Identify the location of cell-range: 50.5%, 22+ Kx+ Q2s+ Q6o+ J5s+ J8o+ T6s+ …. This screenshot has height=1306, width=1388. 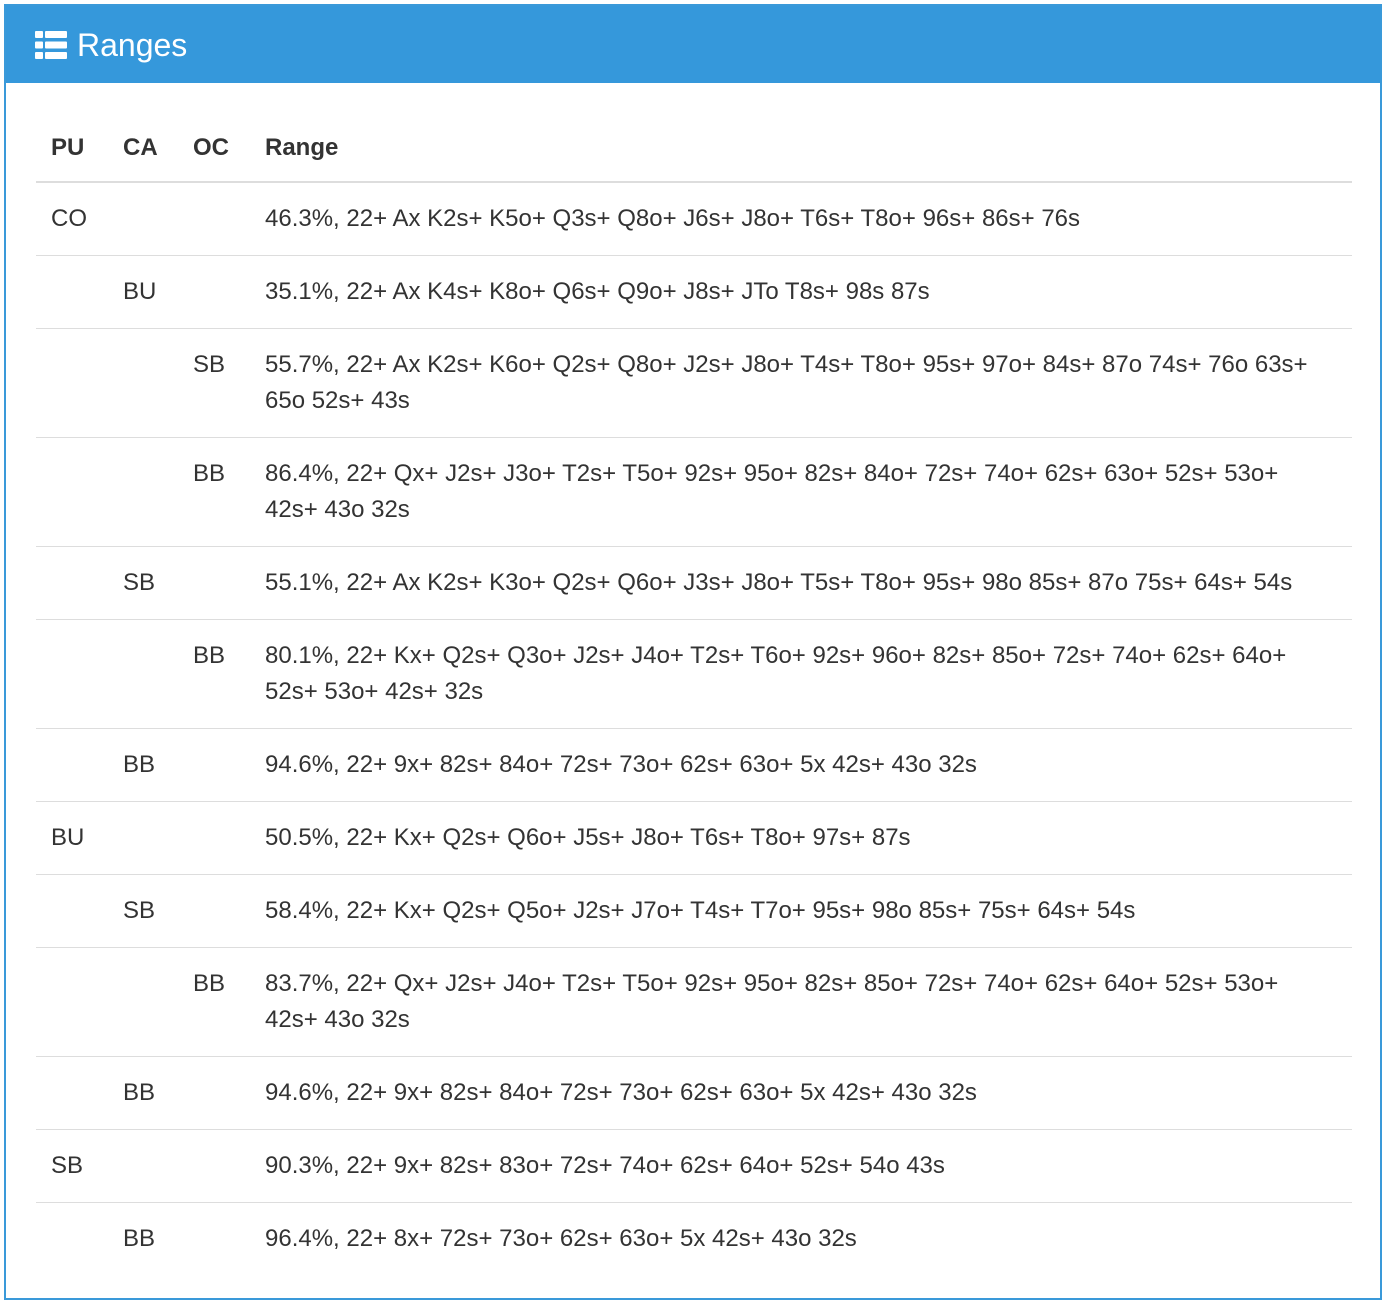
(801, 838).